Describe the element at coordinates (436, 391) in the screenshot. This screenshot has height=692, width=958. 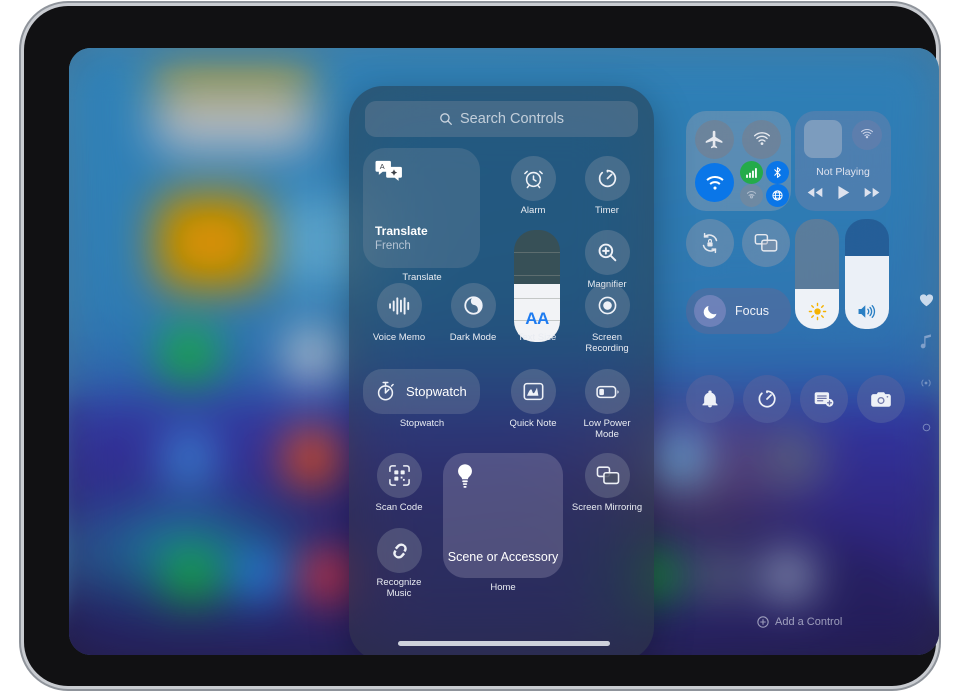
I see `stopwatch-tile-label: Stopwatch` at that location.